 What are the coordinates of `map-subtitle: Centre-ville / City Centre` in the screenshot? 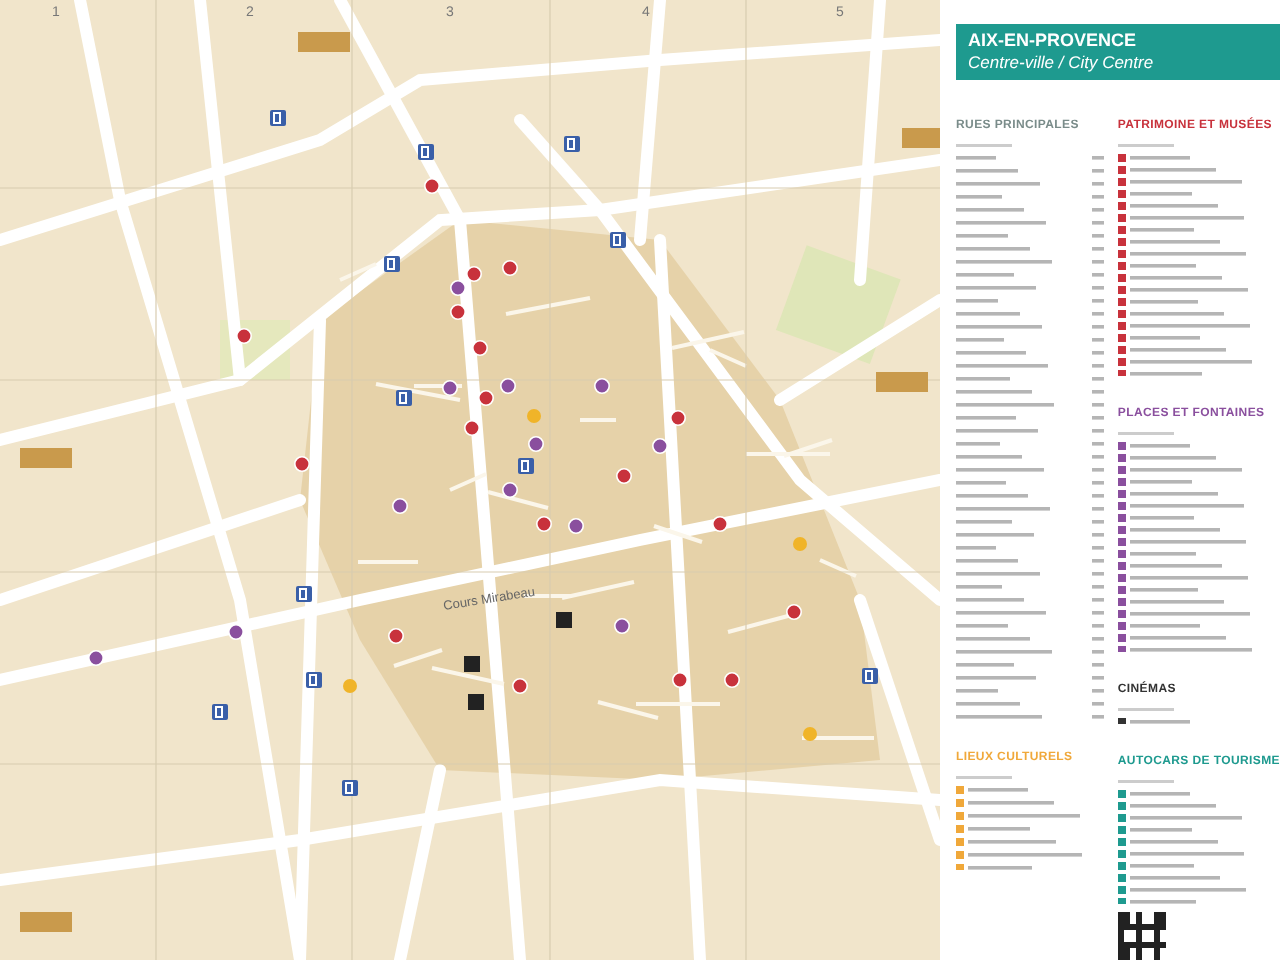 It's located at (1062, 63).